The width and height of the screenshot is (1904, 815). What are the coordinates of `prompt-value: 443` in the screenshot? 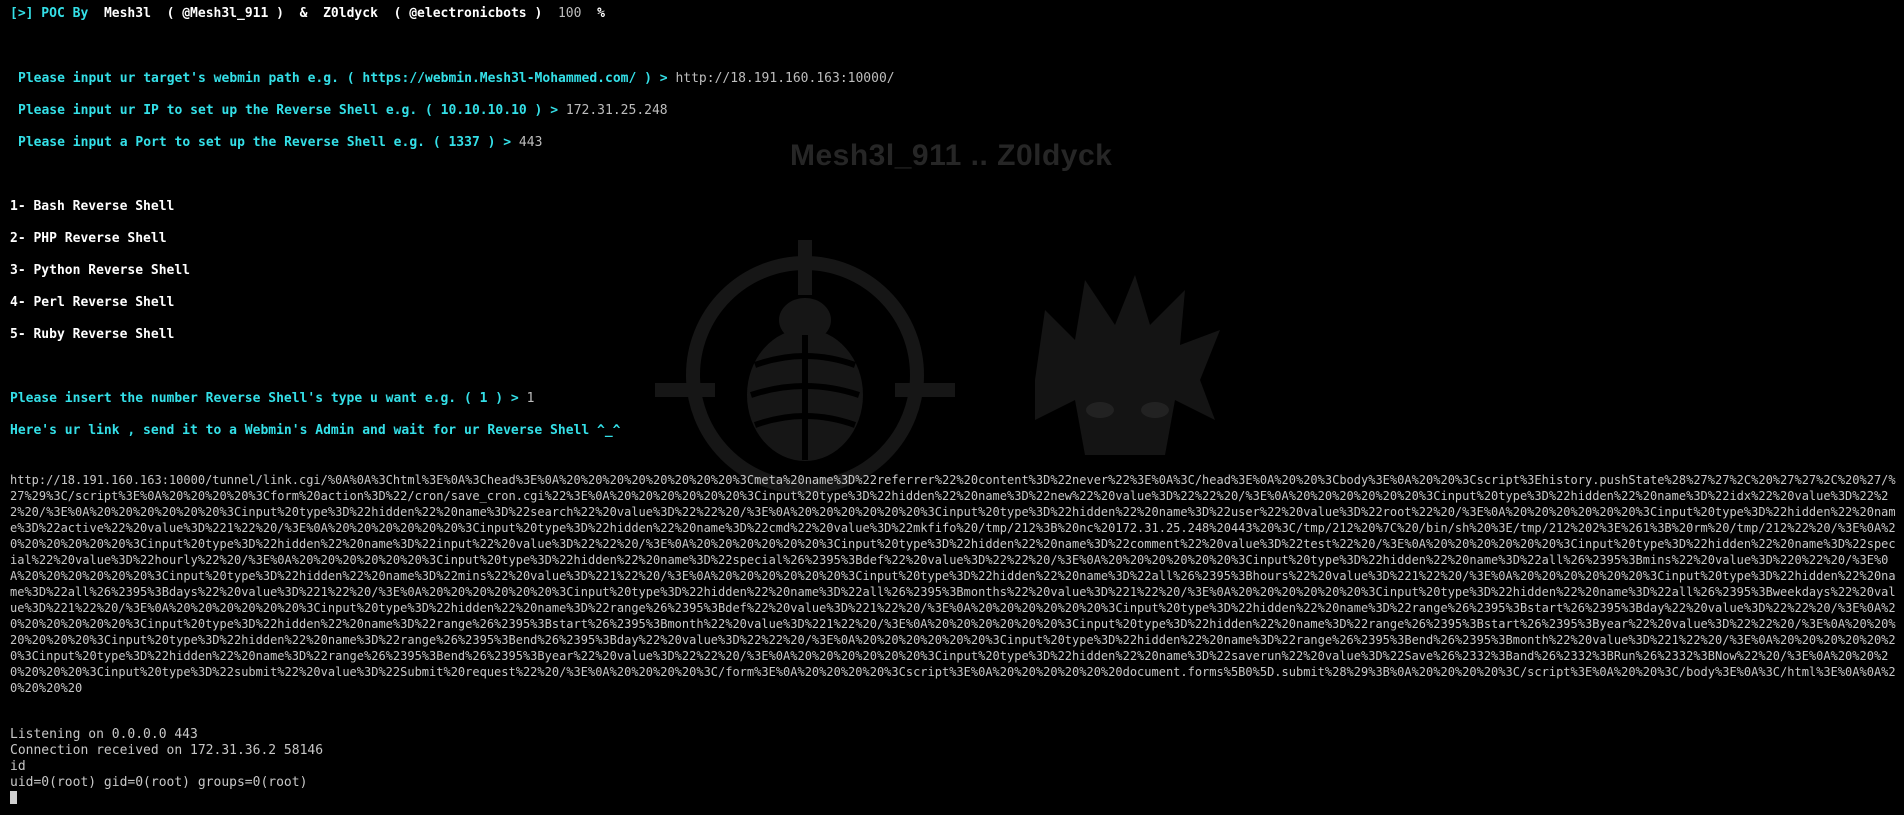 It's located at (530, 142).